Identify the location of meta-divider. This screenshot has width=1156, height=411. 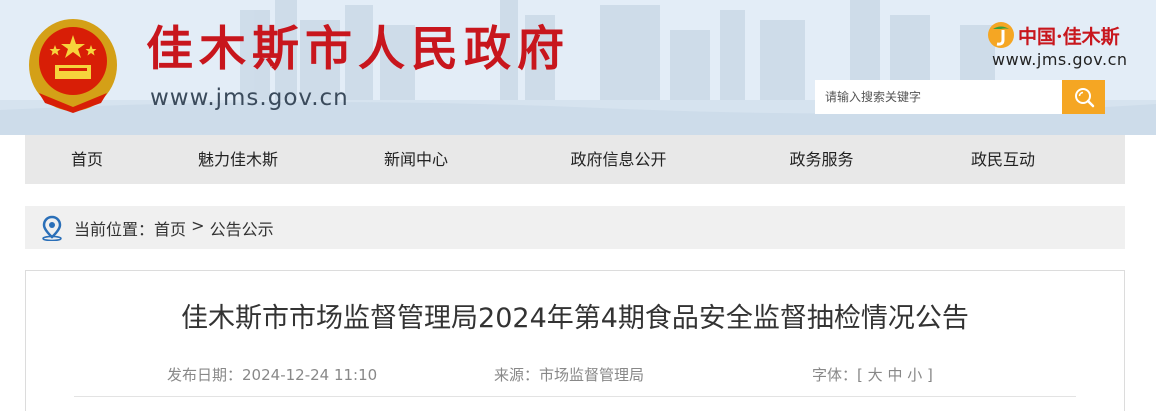
(575, 396).